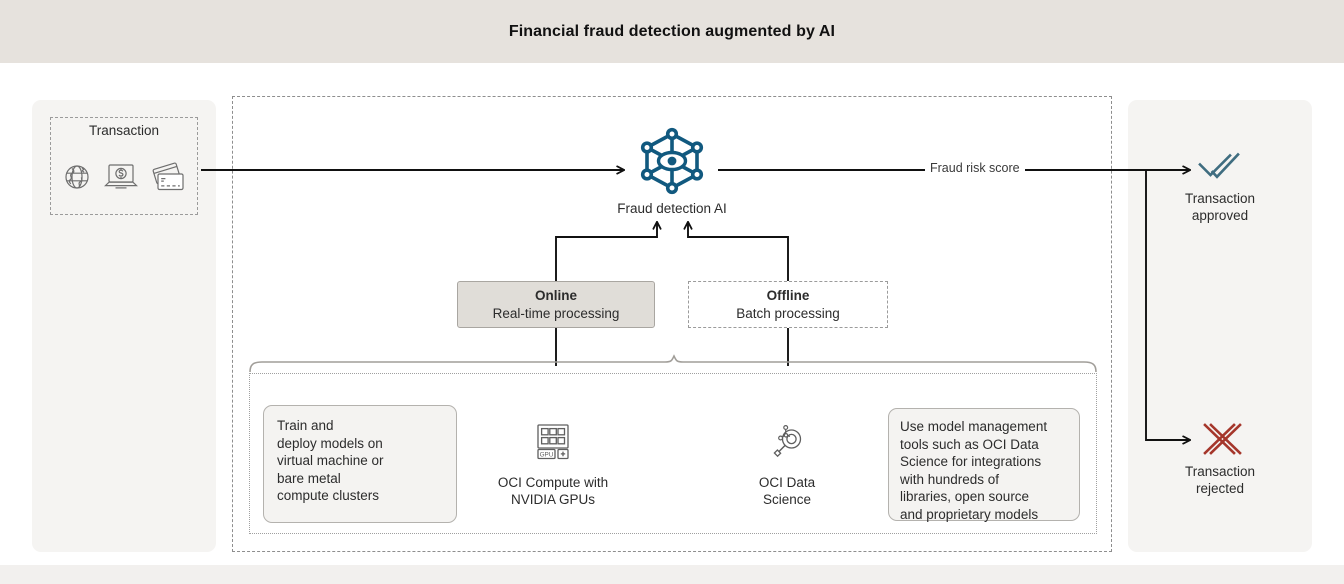  I want to click on svg-text: GPU, so click(547, 454).